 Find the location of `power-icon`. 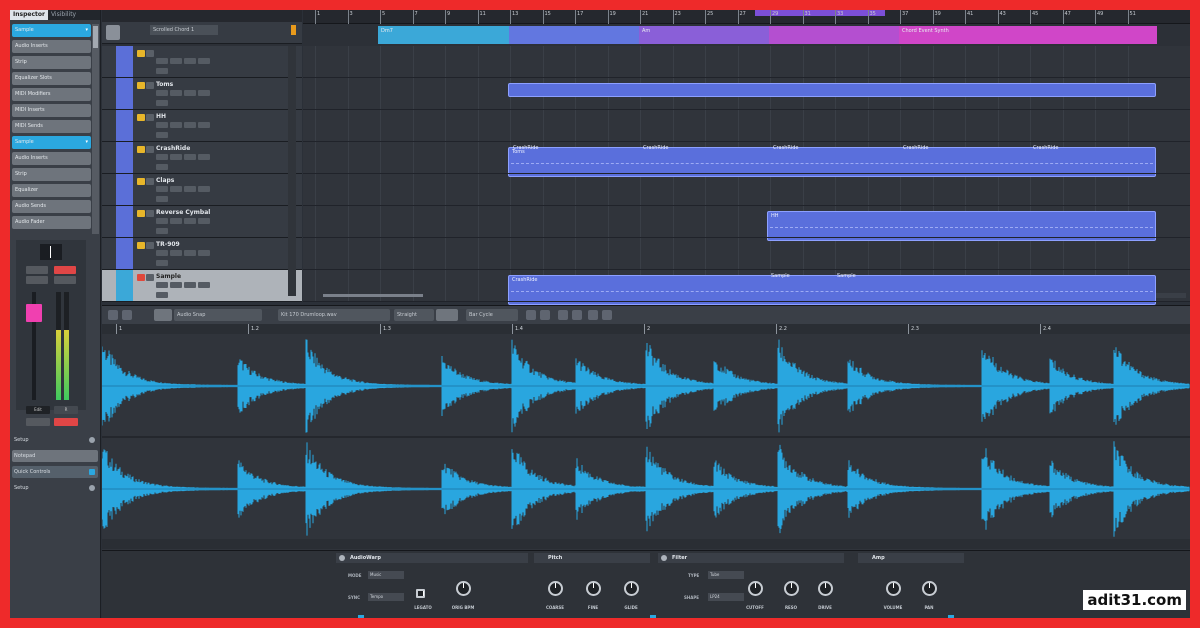

power-icon is located at coordinates (664, 558).